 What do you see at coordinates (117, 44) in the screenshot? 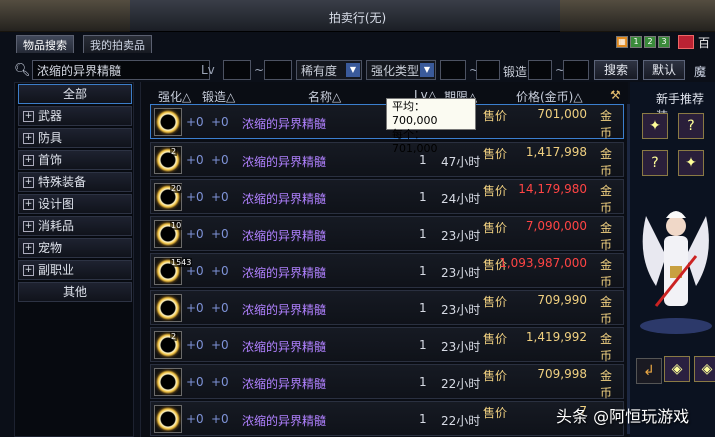
I see `tab-my-auctions: 我的拍卖品` at bounding box center [117, 44].